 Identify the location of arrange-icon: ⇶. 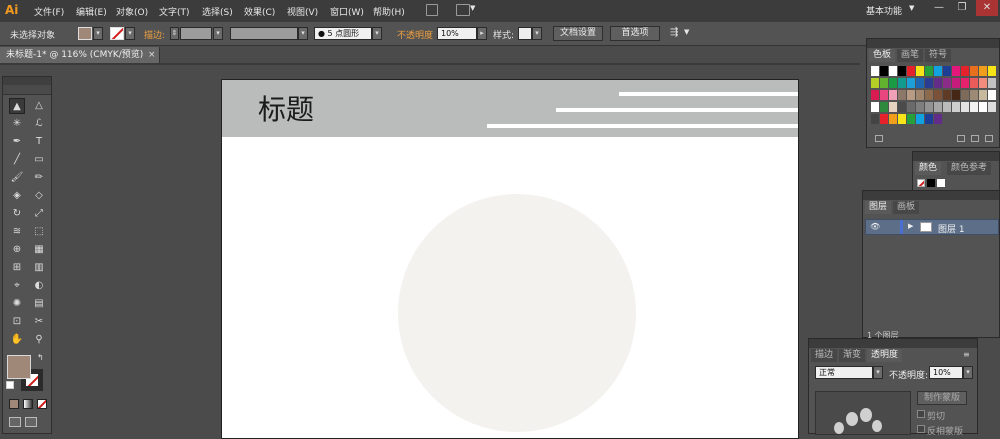
(674, 32).